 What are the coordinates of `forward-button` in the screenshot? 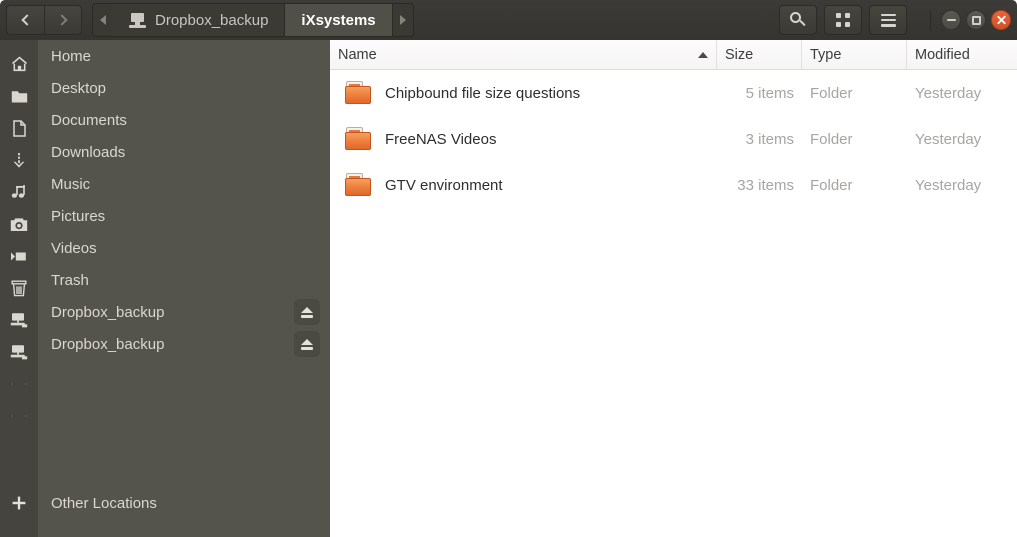 It's located at (63, 20).